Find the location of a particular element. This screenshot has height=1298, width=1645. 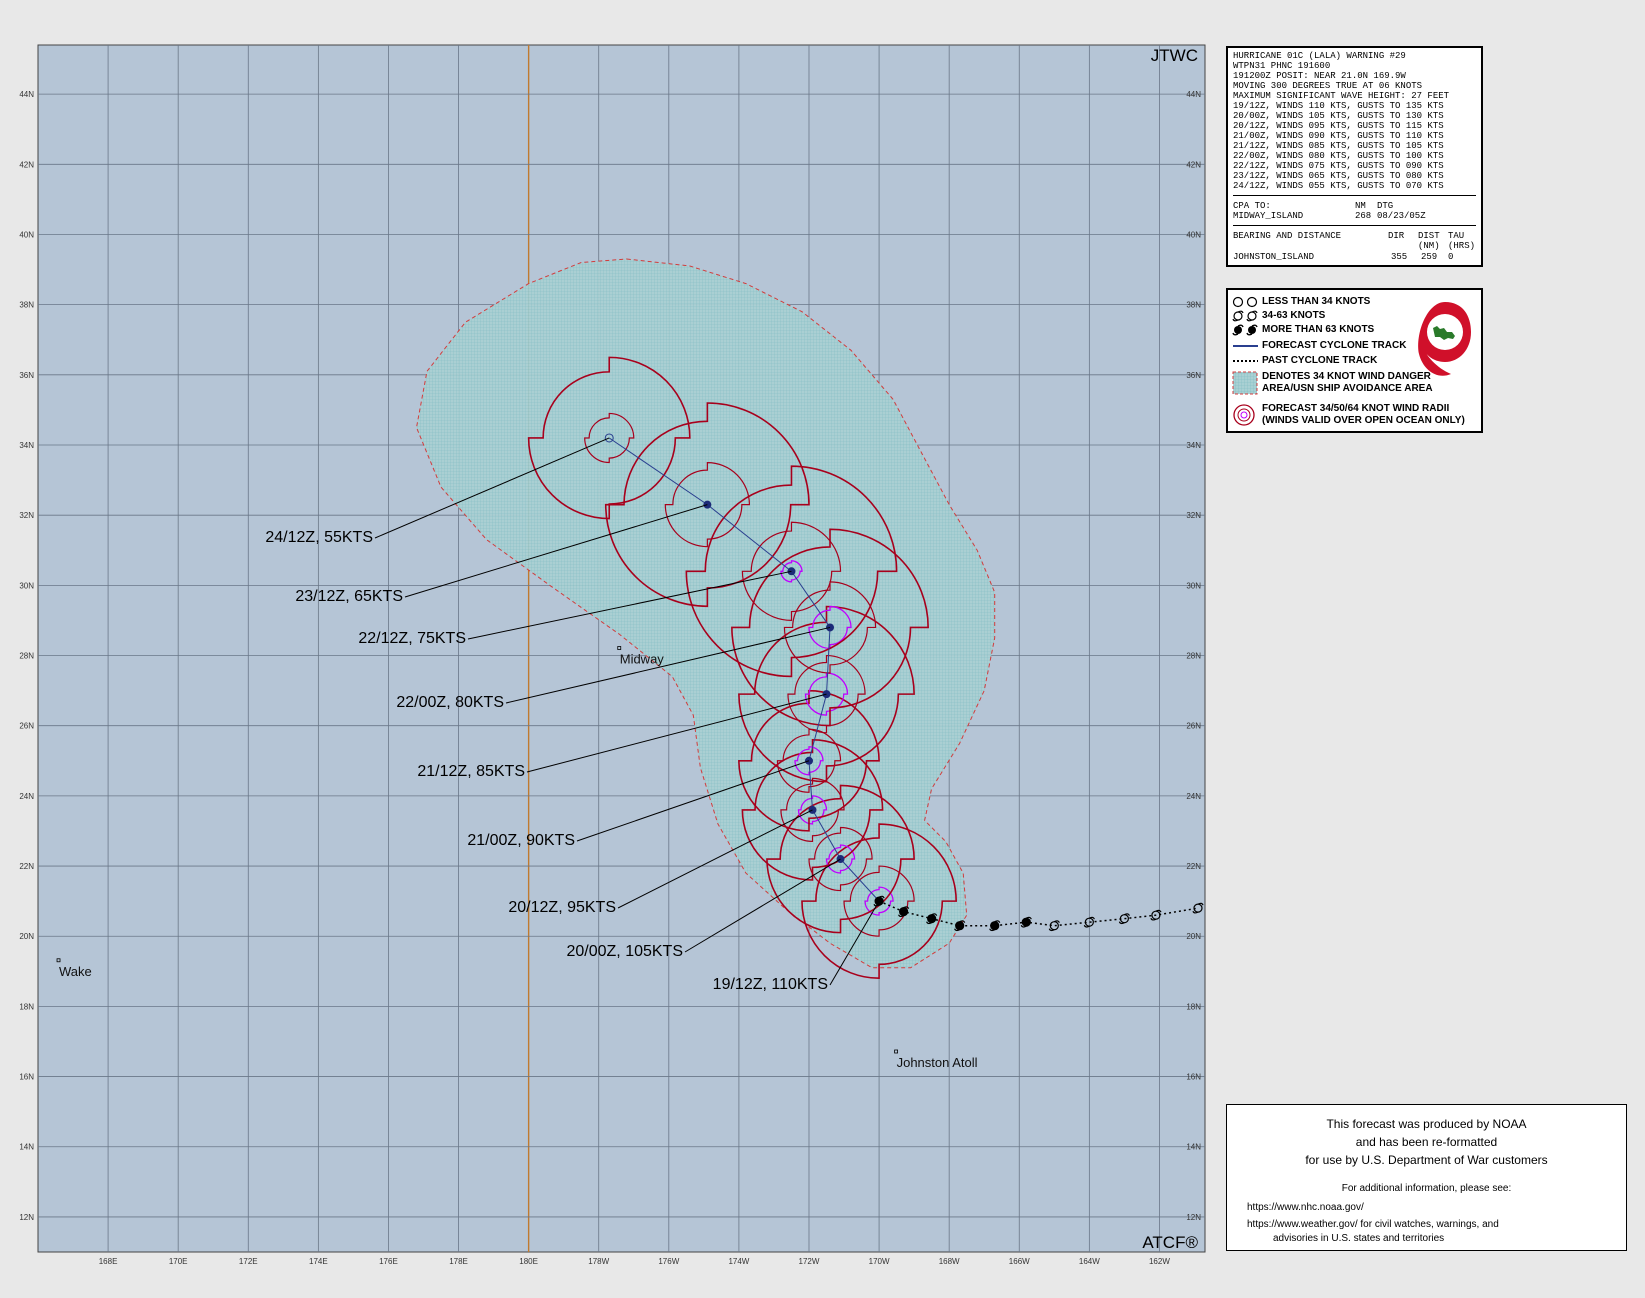

lat-tick-right: 36N is located at coordinates (1193, 375).